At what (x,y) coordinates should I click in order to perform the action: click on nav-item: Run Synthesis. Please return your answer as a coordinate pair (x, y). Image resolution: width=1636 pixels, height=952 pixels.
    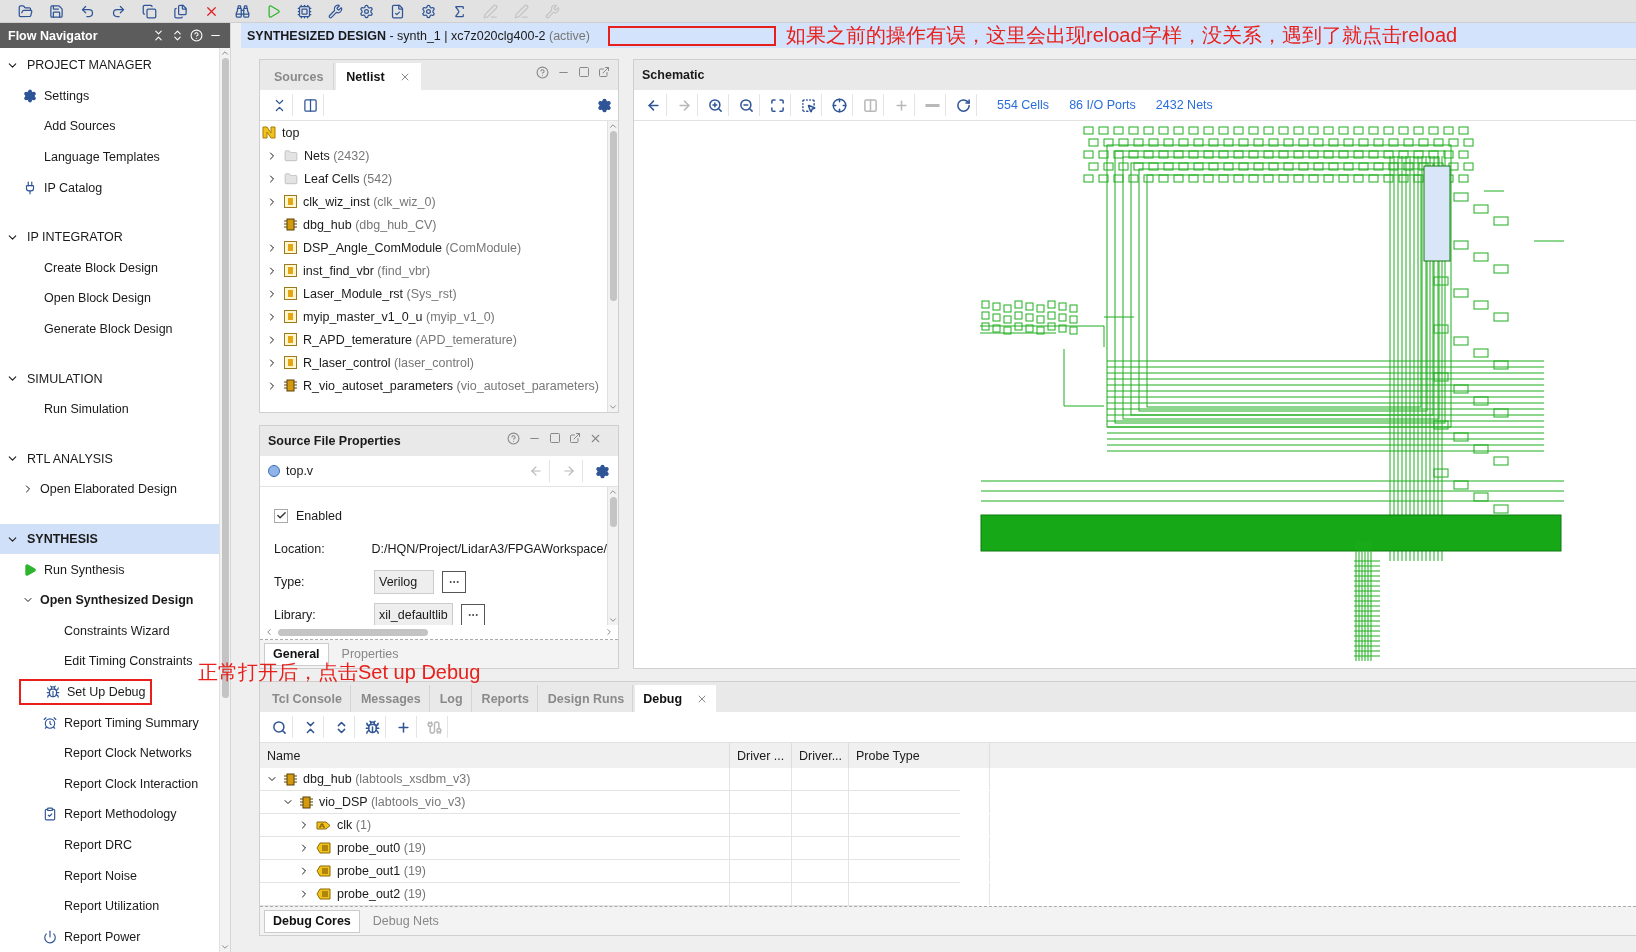
    Looking at the image, I should click on (64, 569).